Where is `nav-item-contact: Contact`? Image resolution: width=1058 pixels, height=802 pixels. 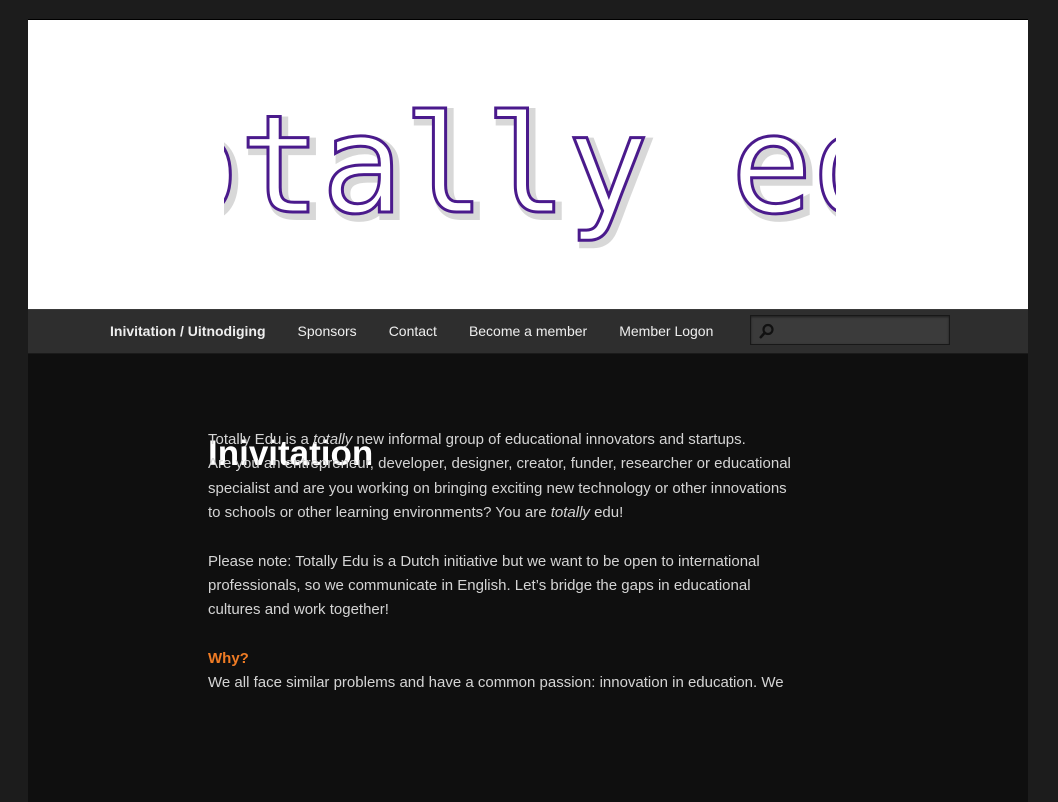 nav-item-contact: Contact is located at coordinates (413, 331).